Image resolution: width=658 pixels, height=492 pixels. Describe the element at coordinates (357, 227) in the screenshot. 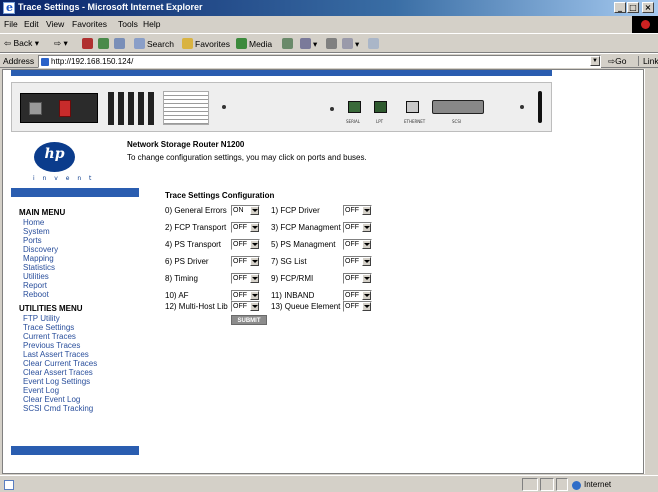

I see `select-fcp-managment: OFF` at that location.